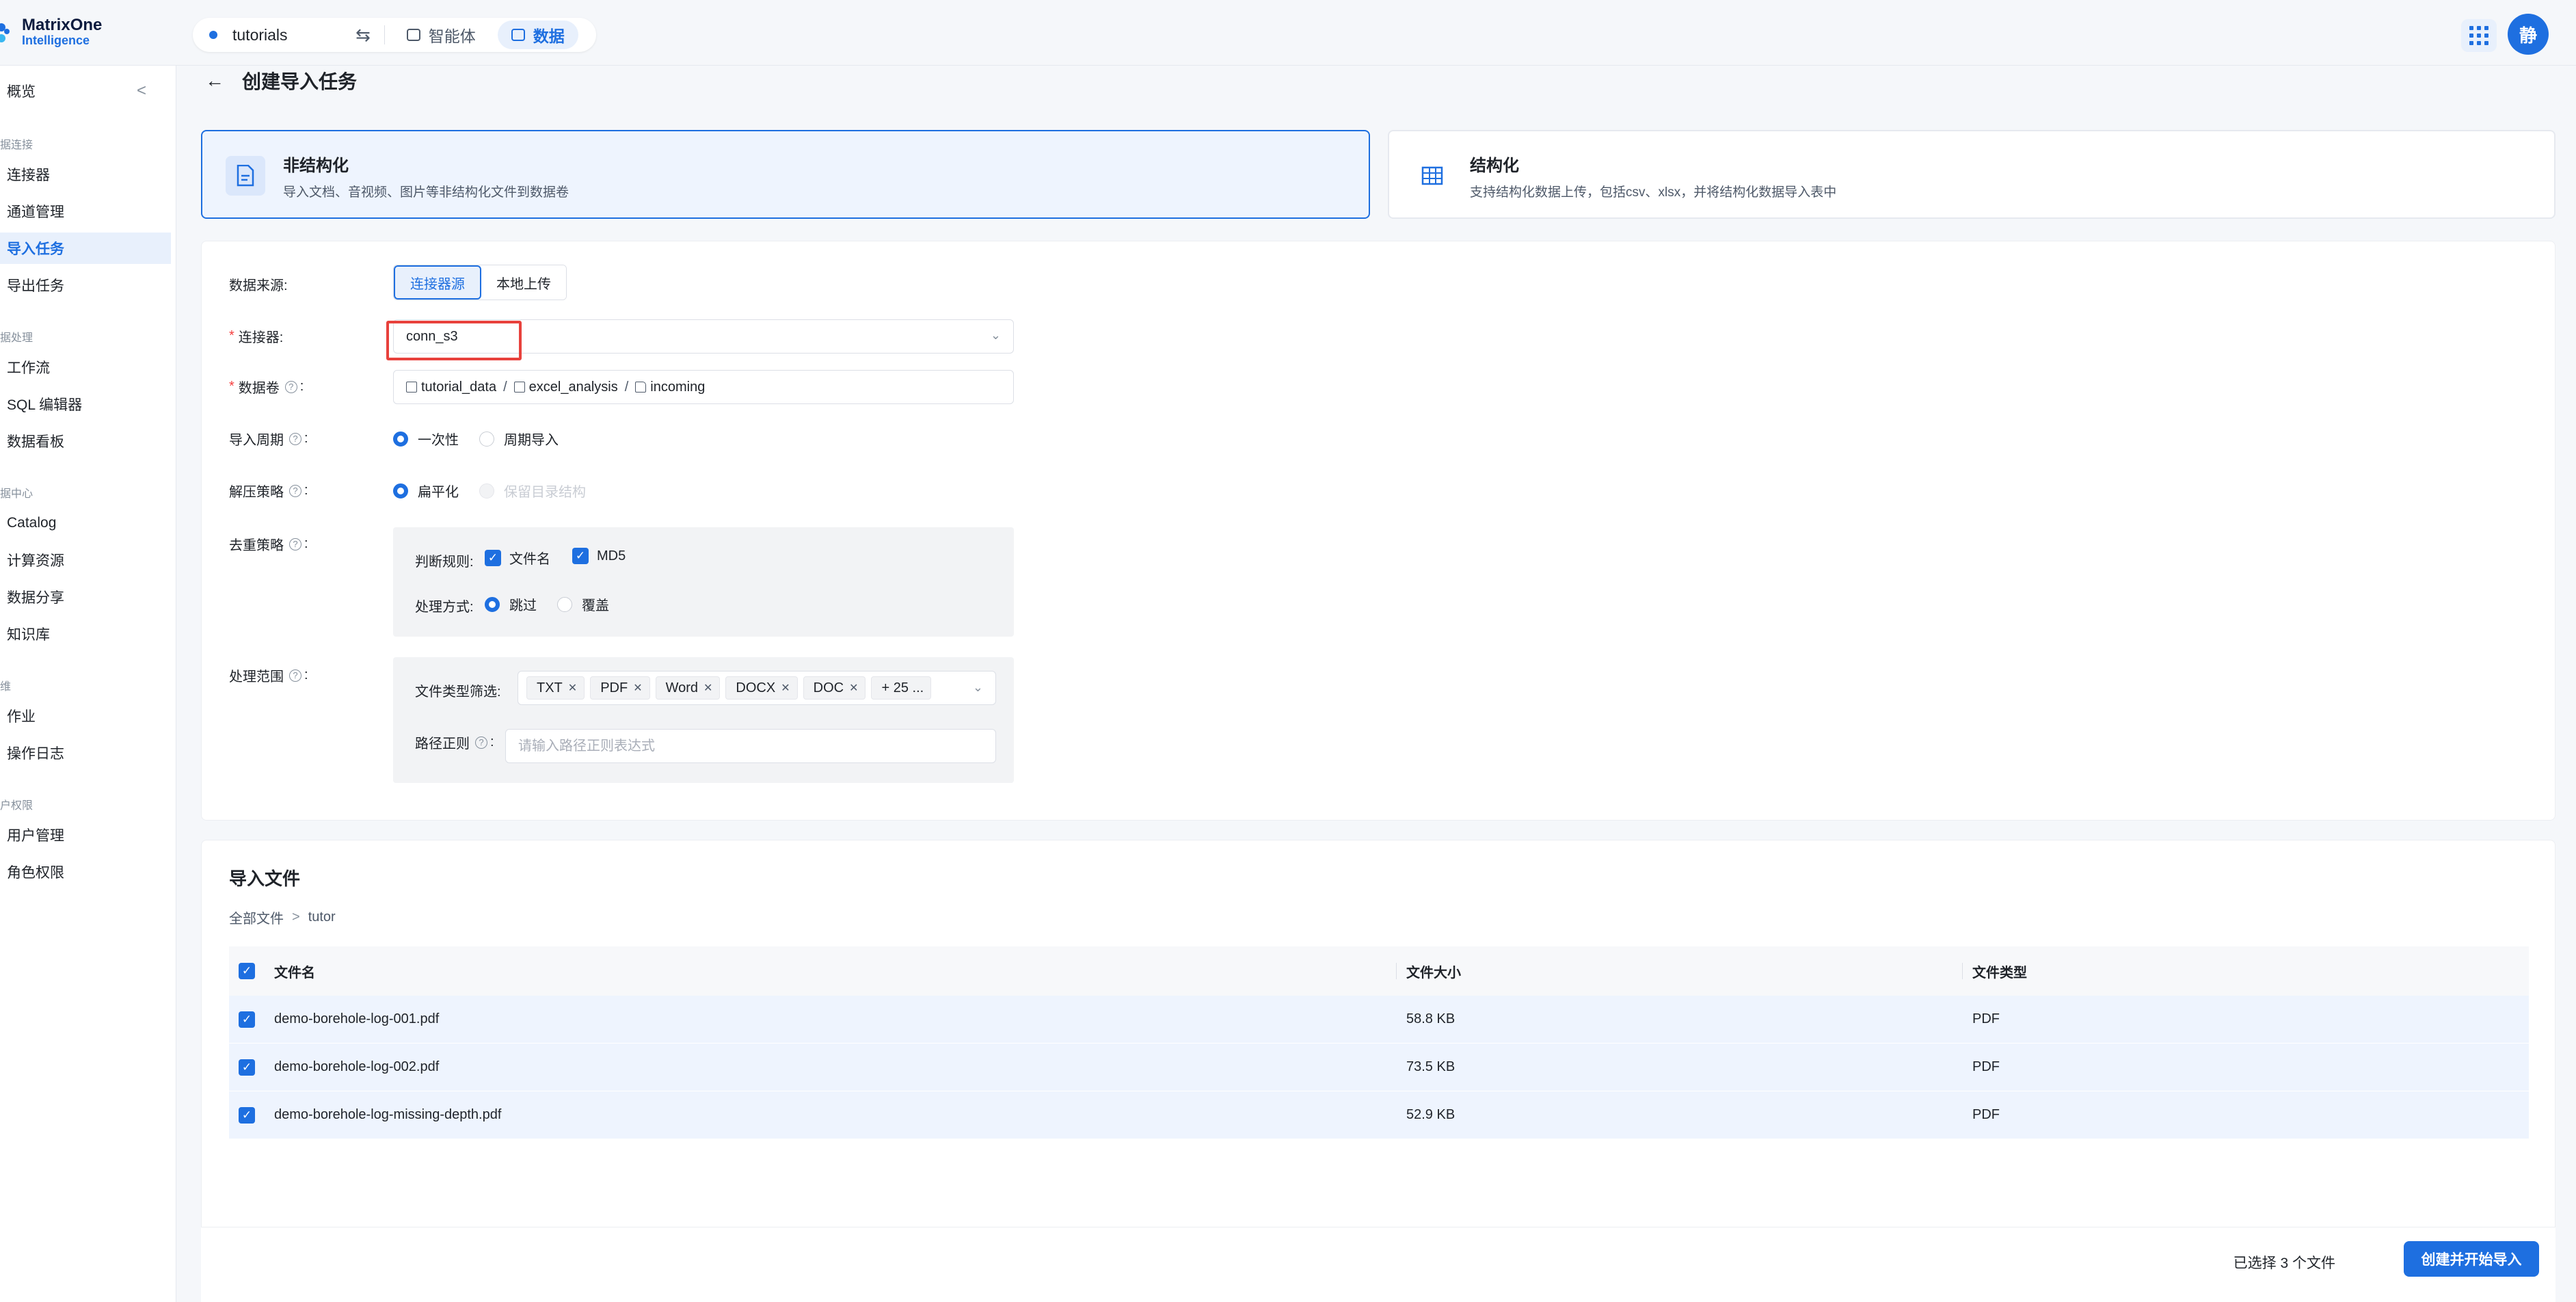  I want to click on logo: MatrixOne Intelligence, so click(51, 32).